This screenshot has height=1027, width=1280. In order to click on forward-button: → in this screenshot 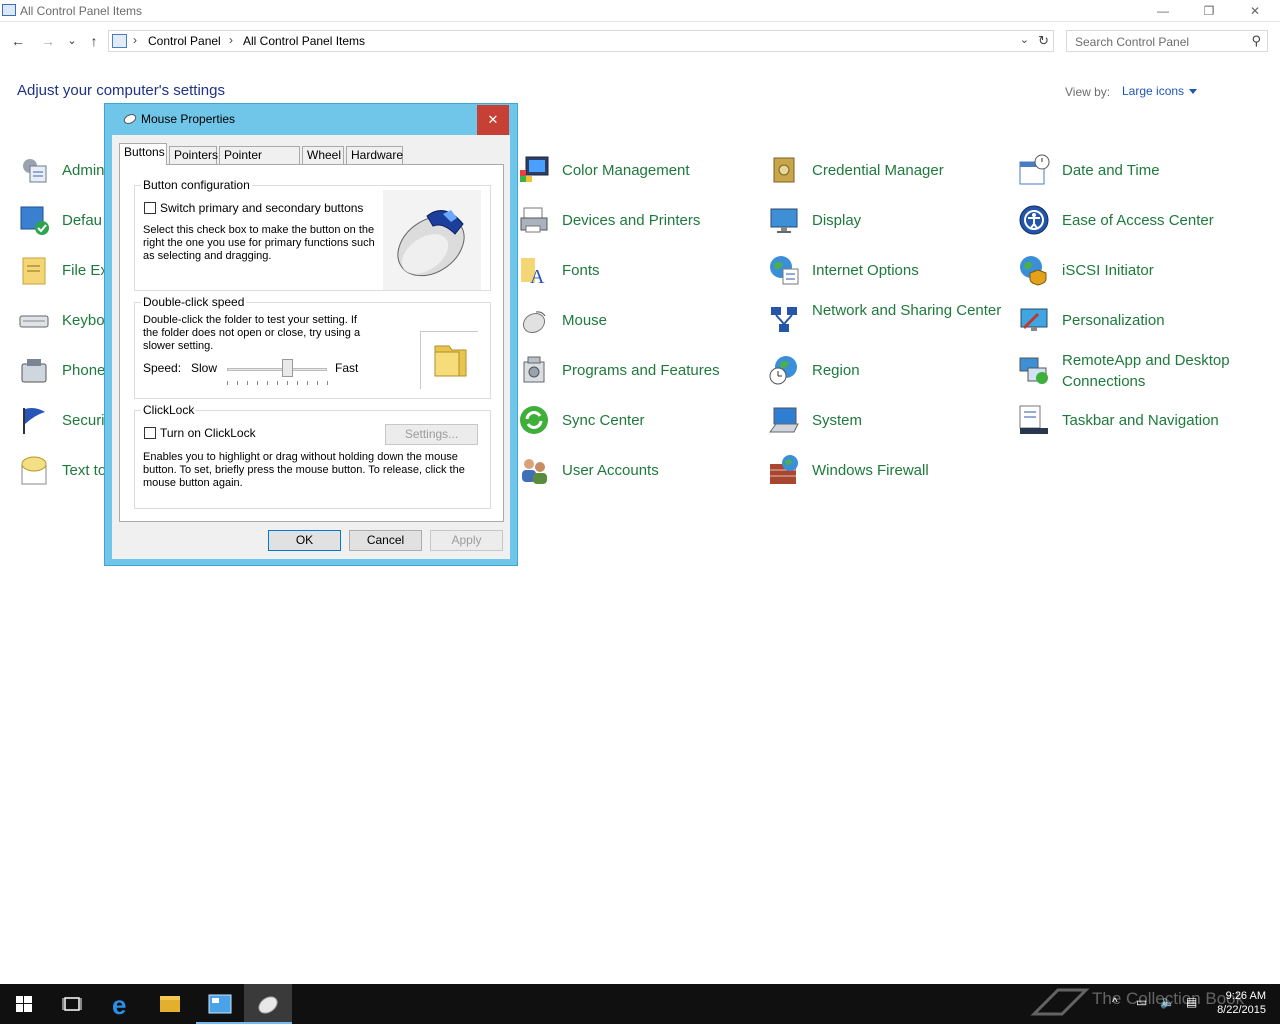, I will do `click(48, 41)`.